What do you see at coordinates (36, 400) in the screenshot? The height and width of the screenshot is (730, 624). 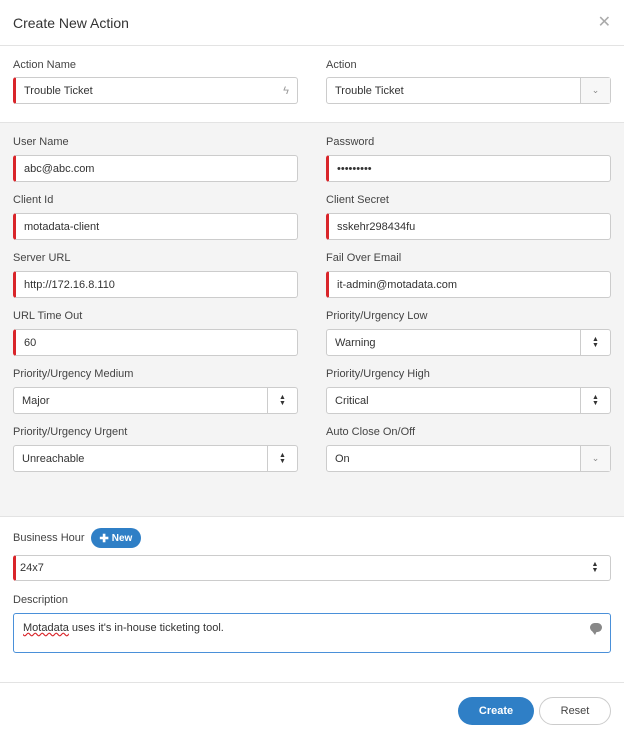 I see `priority-medium-value: Major` at bounding box center [36, 400].